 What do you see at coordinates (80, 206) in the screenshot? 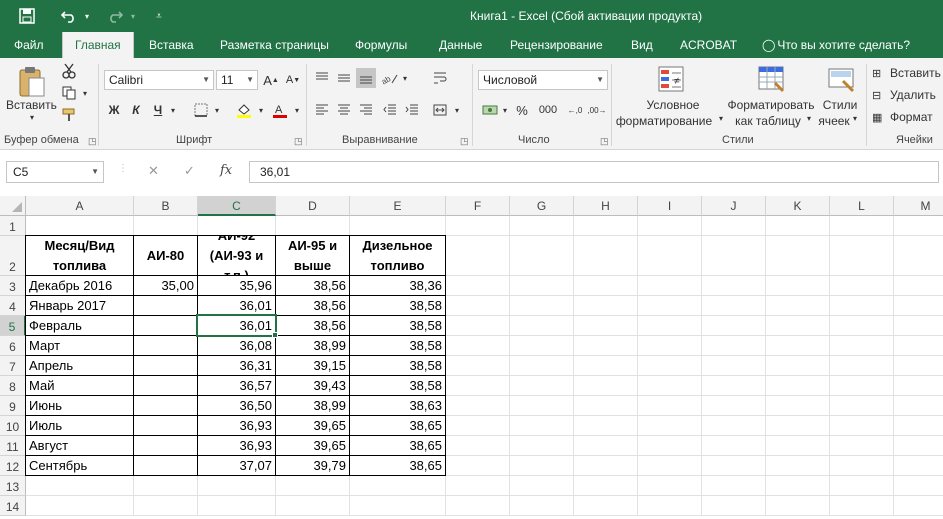
I see `column-header-a: A` at bounding box center [80, 206].